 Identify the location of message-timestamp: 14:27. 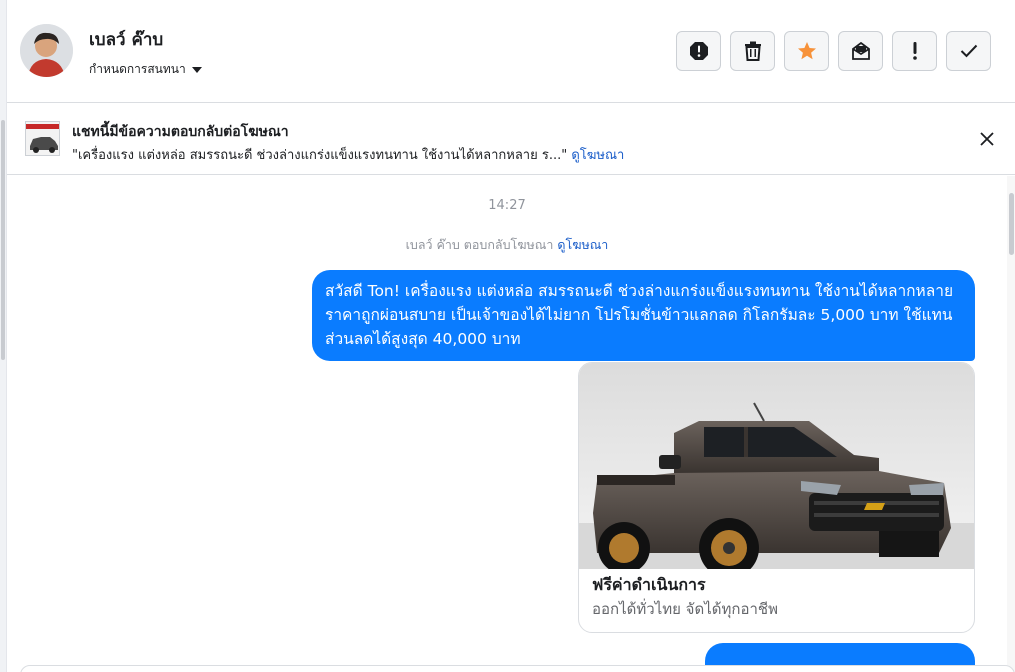
(507, 205).